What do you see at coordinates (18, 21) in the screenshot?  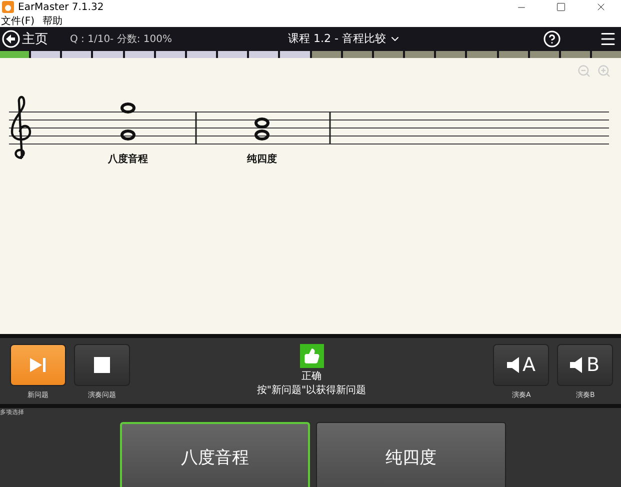 I see `menu-item: 文件(F)` at bounding box center [18, 21].